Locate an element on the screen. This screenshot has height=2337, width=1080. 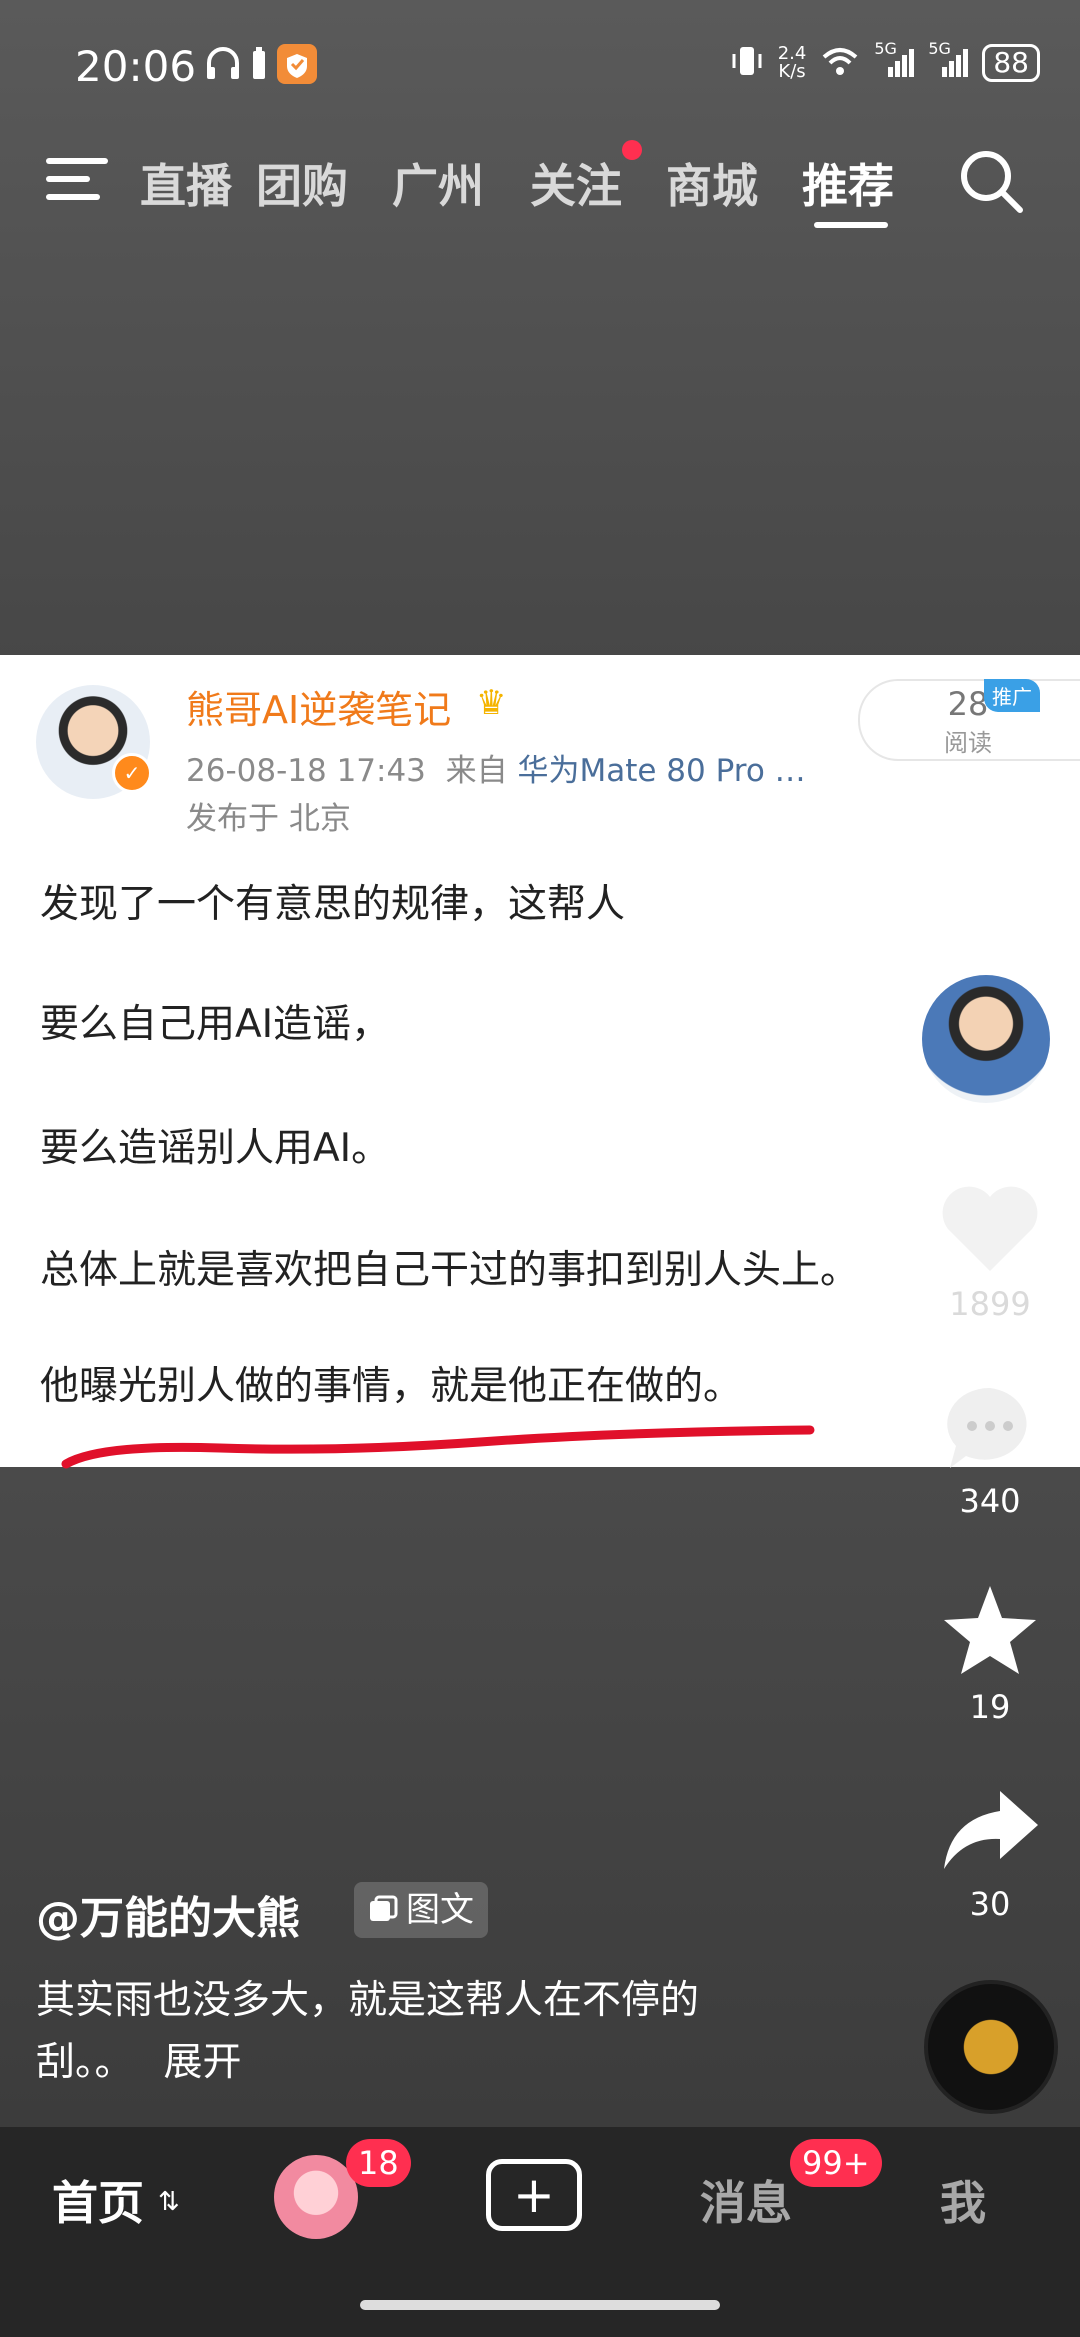
headphones-icon is located at coordinates (223, 66).